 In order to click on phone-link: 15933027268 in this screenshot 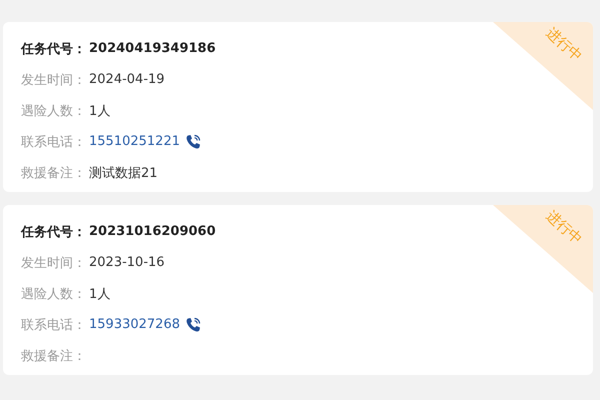, I will do `click(134, 324)`.